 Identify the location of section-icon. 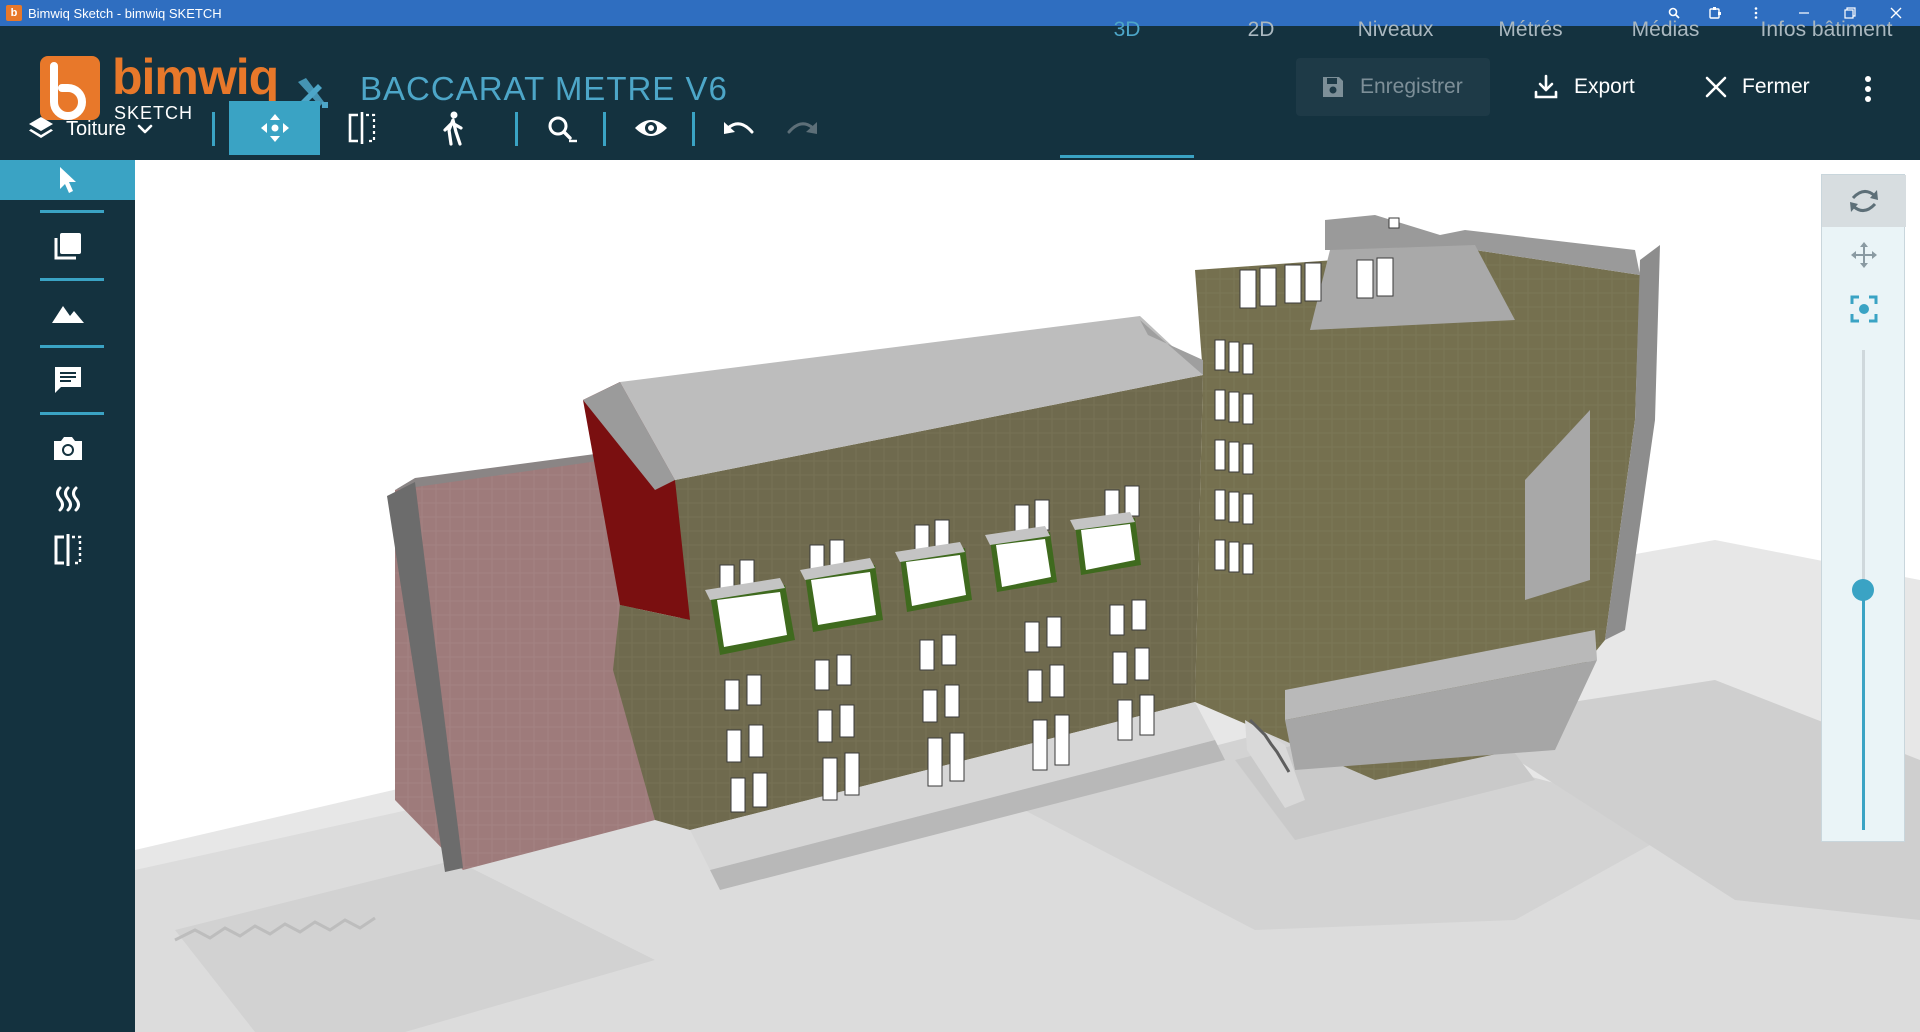
(67, 550).